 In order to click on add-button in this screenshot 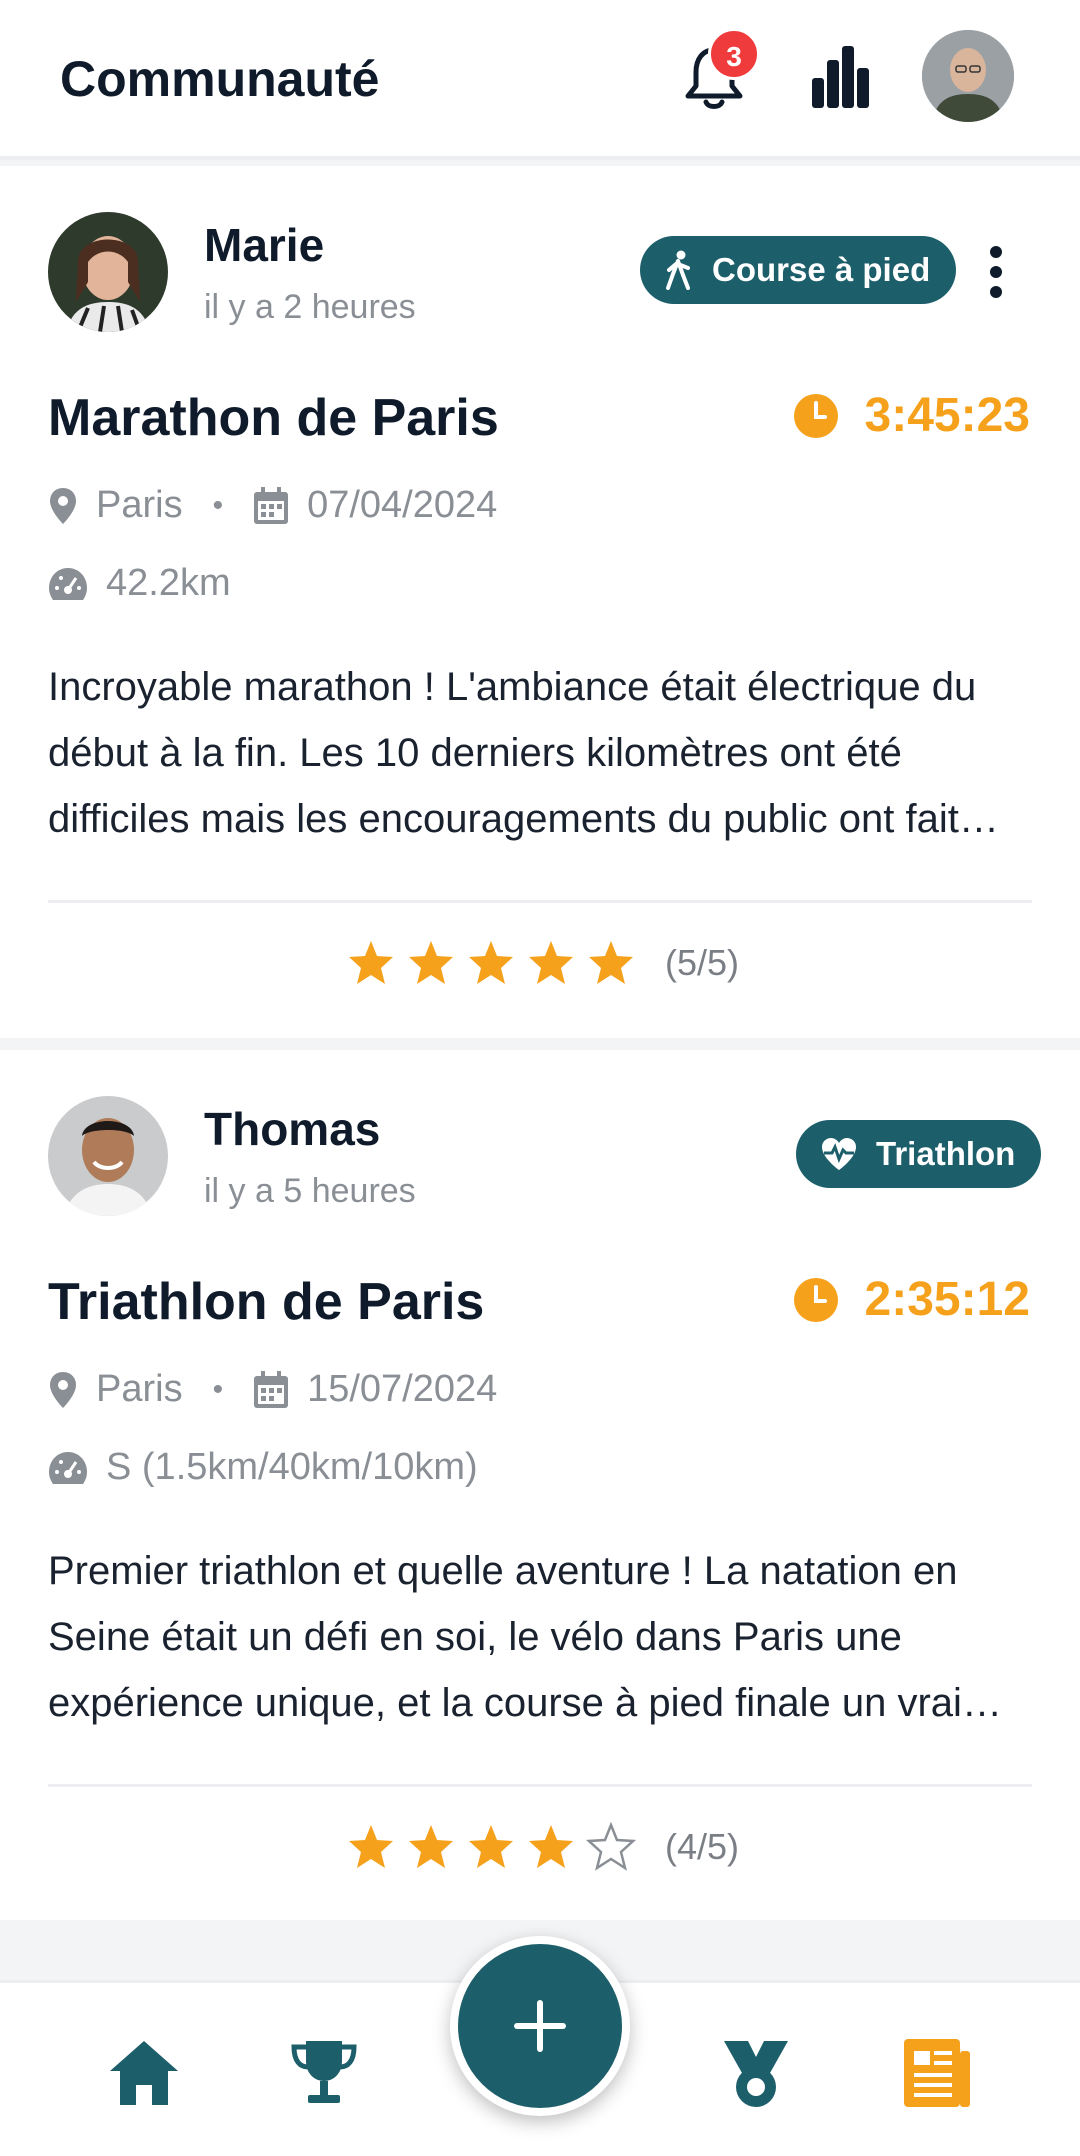, I will do `click(540, 2026)`.